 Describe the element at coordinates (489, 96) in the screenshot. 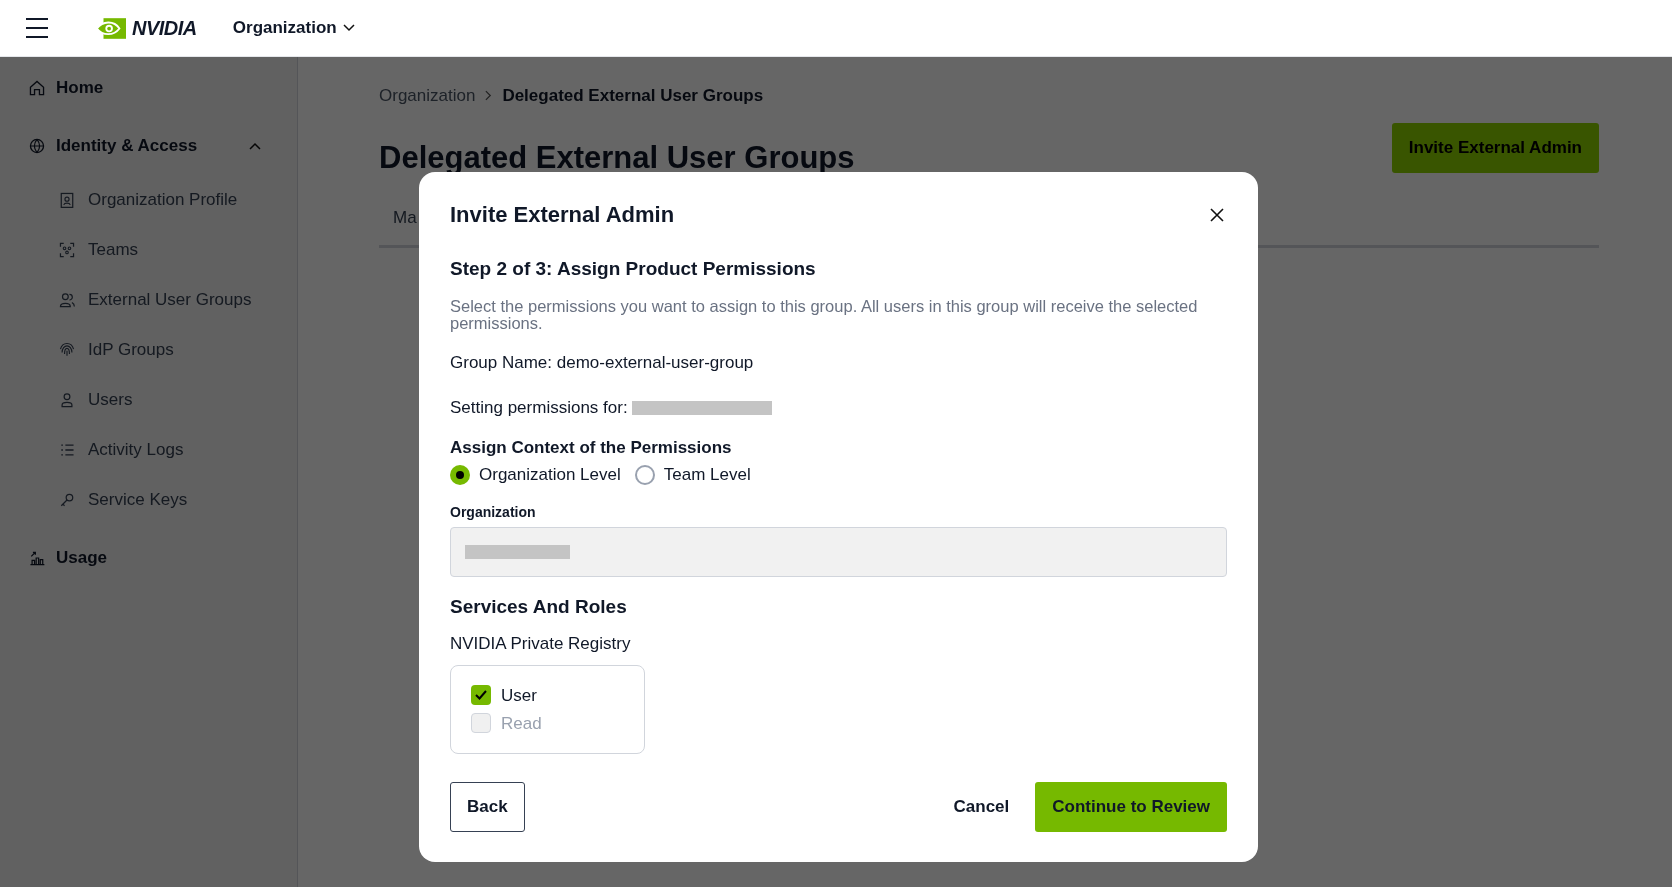

I see `chevron-right-icon` at that location.